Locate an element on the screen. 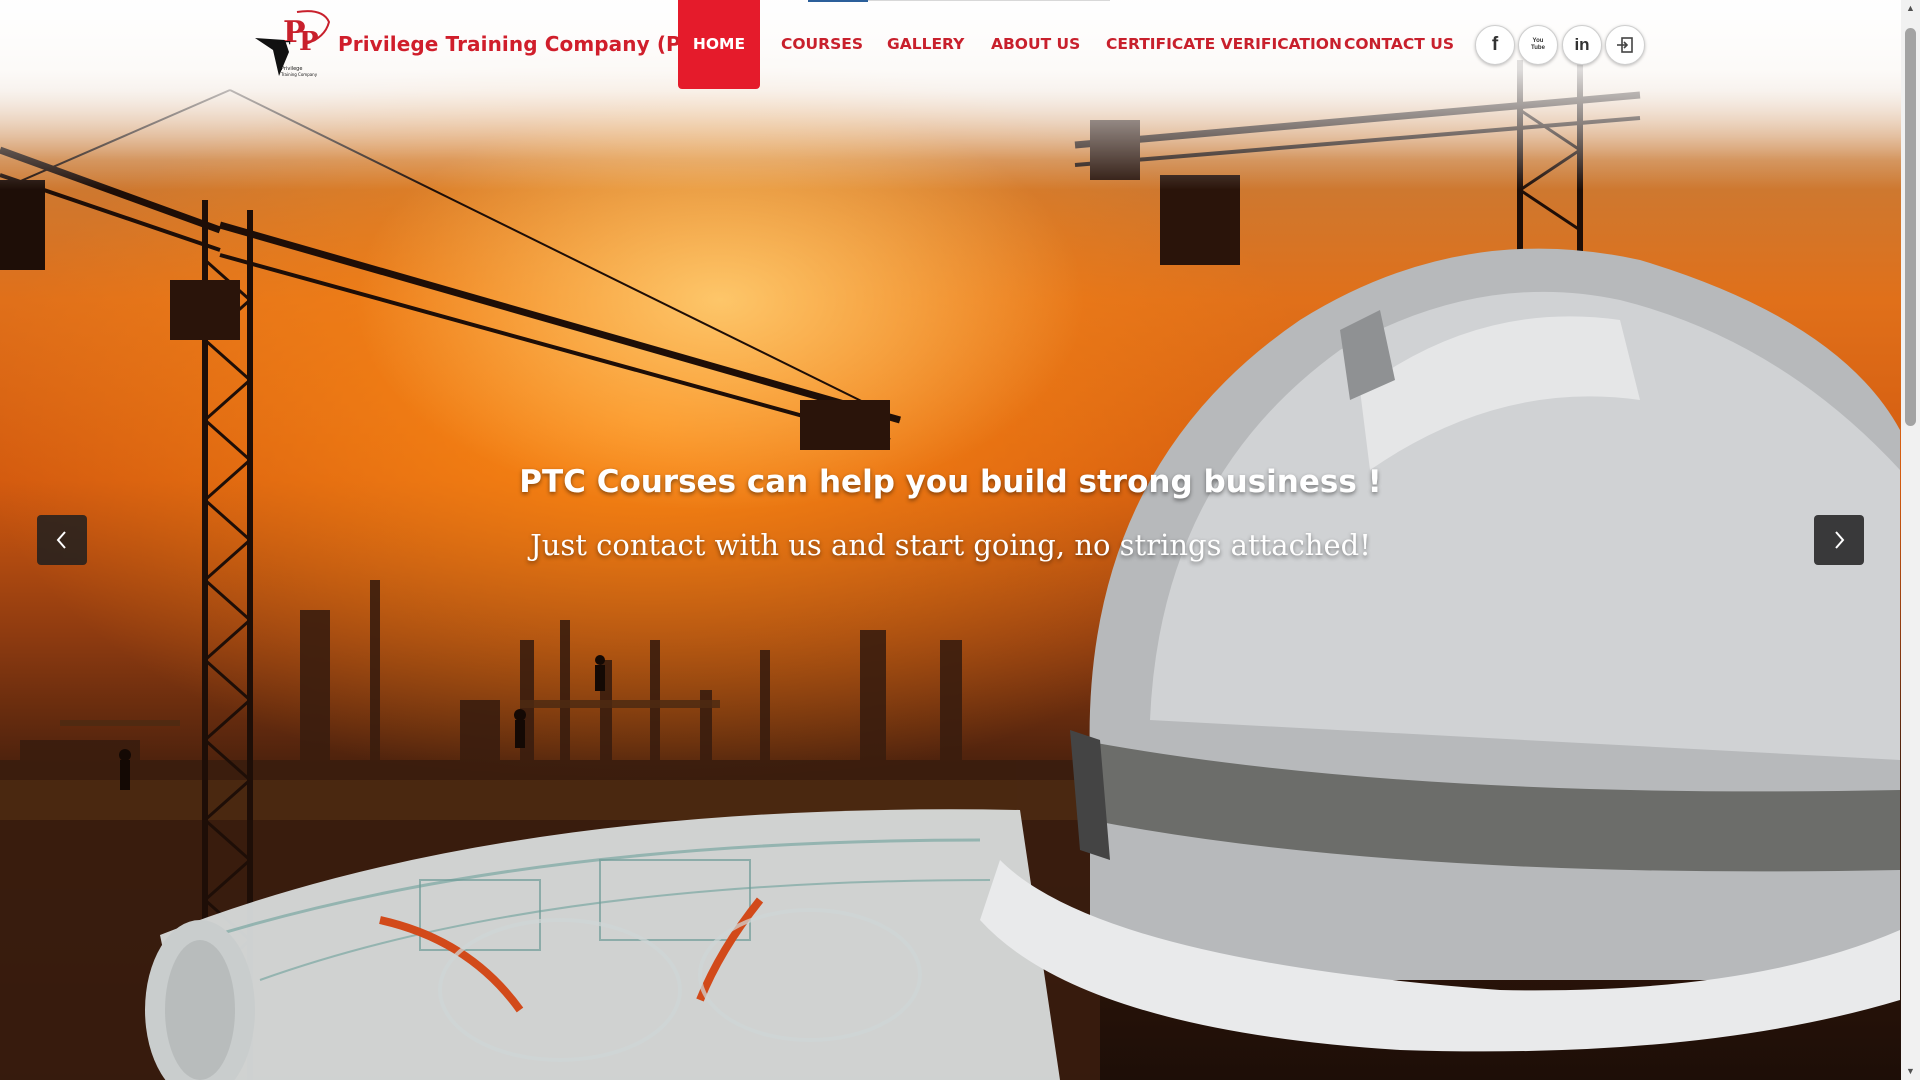 This screenshot has width=1920, height=1080. chevron-right-icon is located at coordinates (1840, 540).